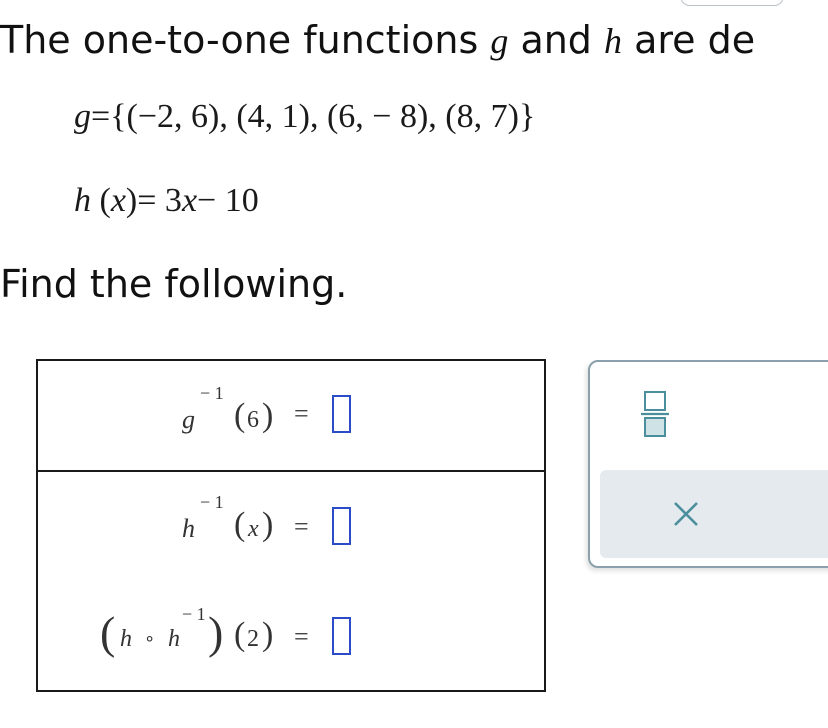  Describe the element at coordinates (341, 636) in the screenshot. I see `answer-input-composition` at that location.